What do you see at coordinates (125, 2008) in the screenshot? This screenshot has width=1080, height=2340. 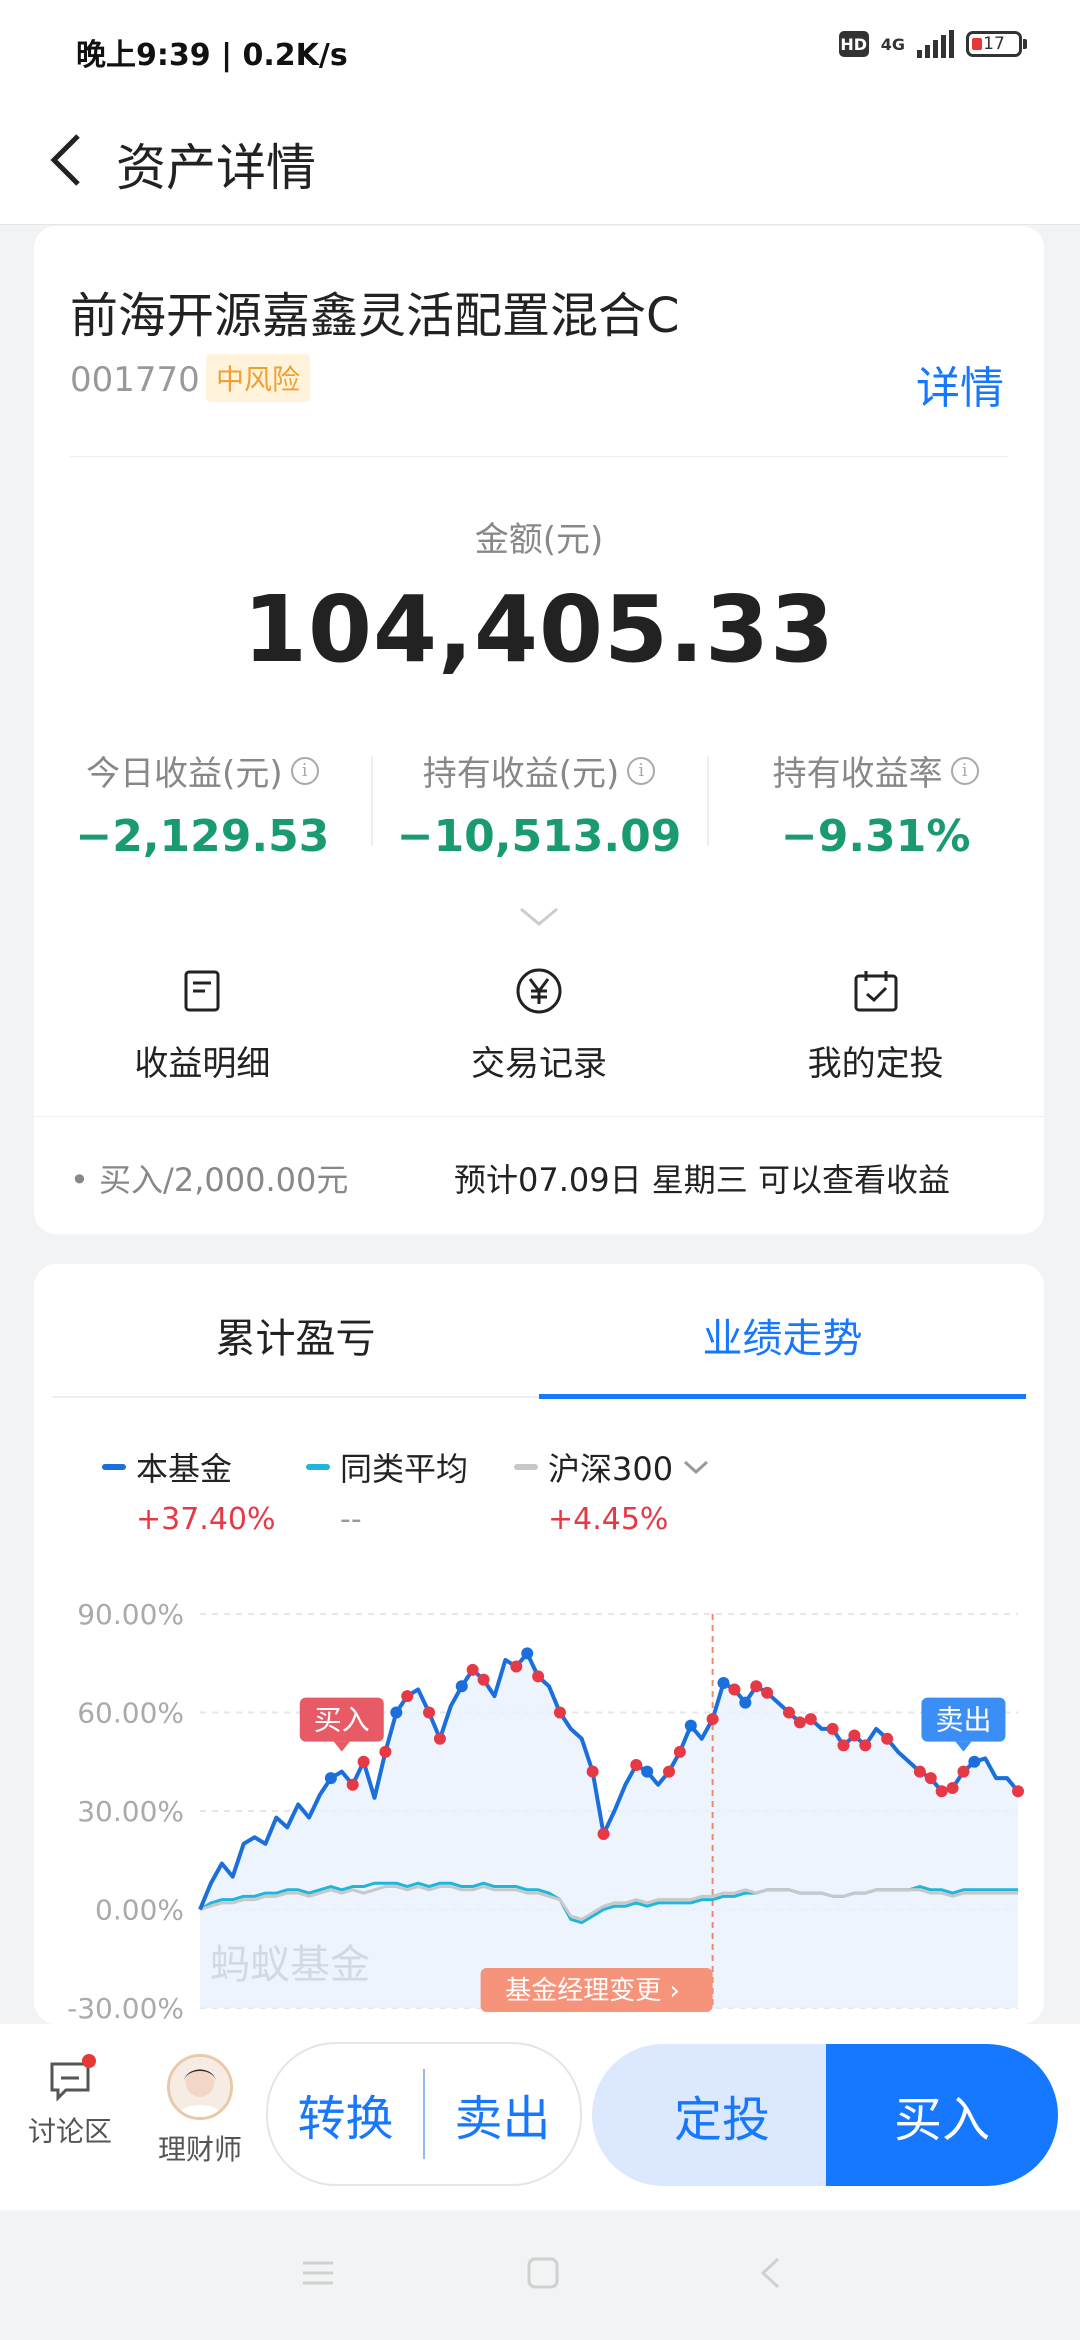 I see `y-tick-label: -30.00%` at bounding box center [125, 2008].